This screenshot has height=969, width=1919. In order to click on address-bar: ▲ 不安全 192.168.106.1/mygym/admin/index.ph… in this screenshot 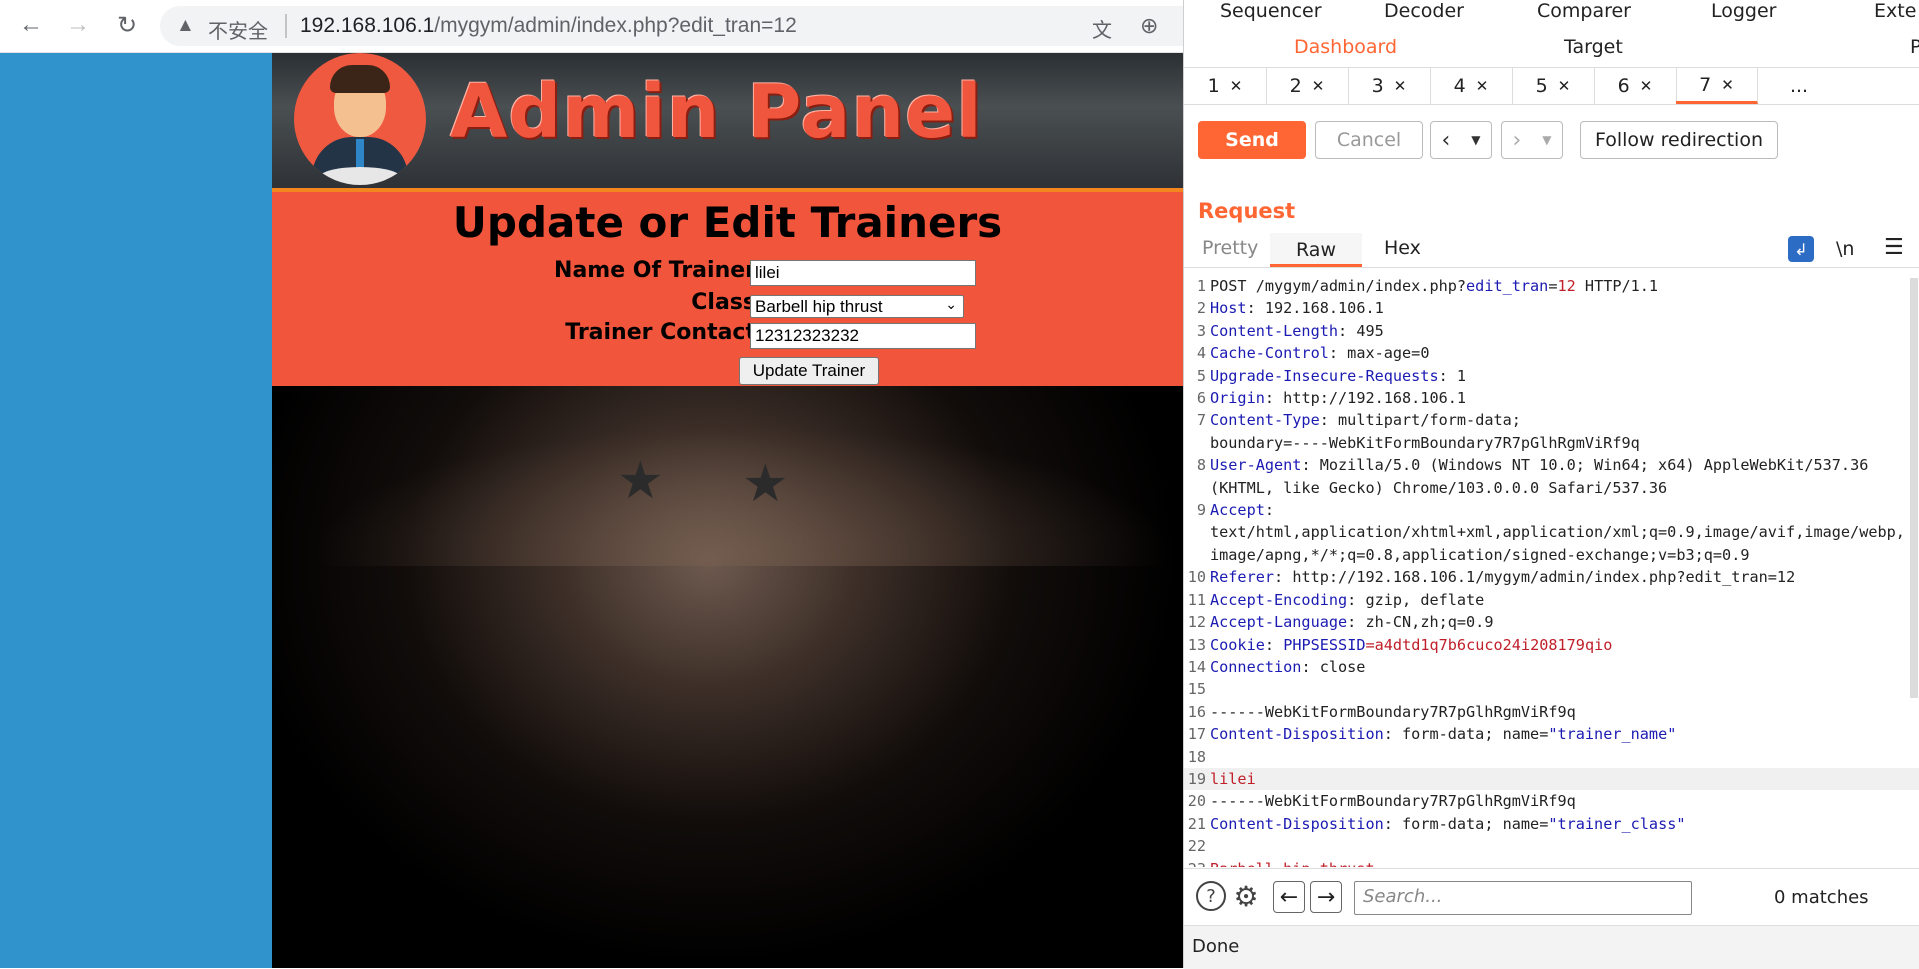, I will do `click(671, 26)`.